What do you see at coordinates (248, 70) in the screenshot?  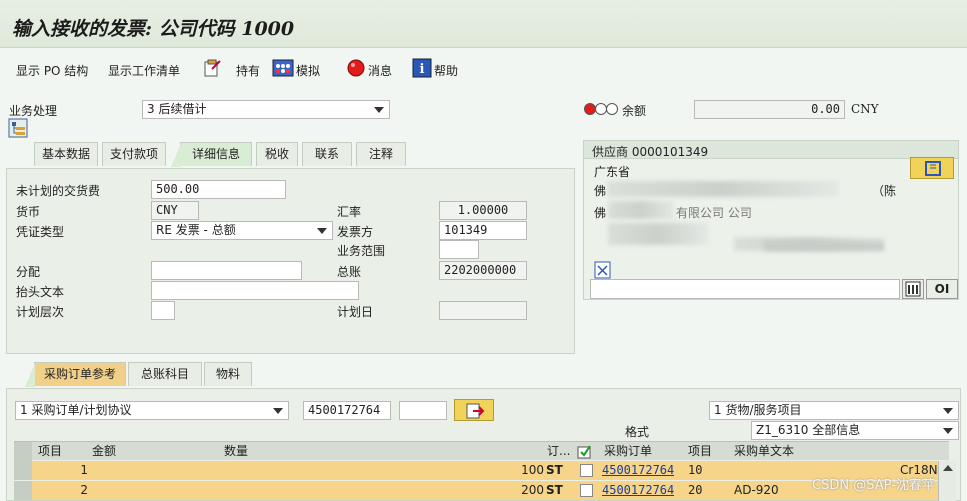 I see `hold-button: 持有` at bounding box center [248, 70].